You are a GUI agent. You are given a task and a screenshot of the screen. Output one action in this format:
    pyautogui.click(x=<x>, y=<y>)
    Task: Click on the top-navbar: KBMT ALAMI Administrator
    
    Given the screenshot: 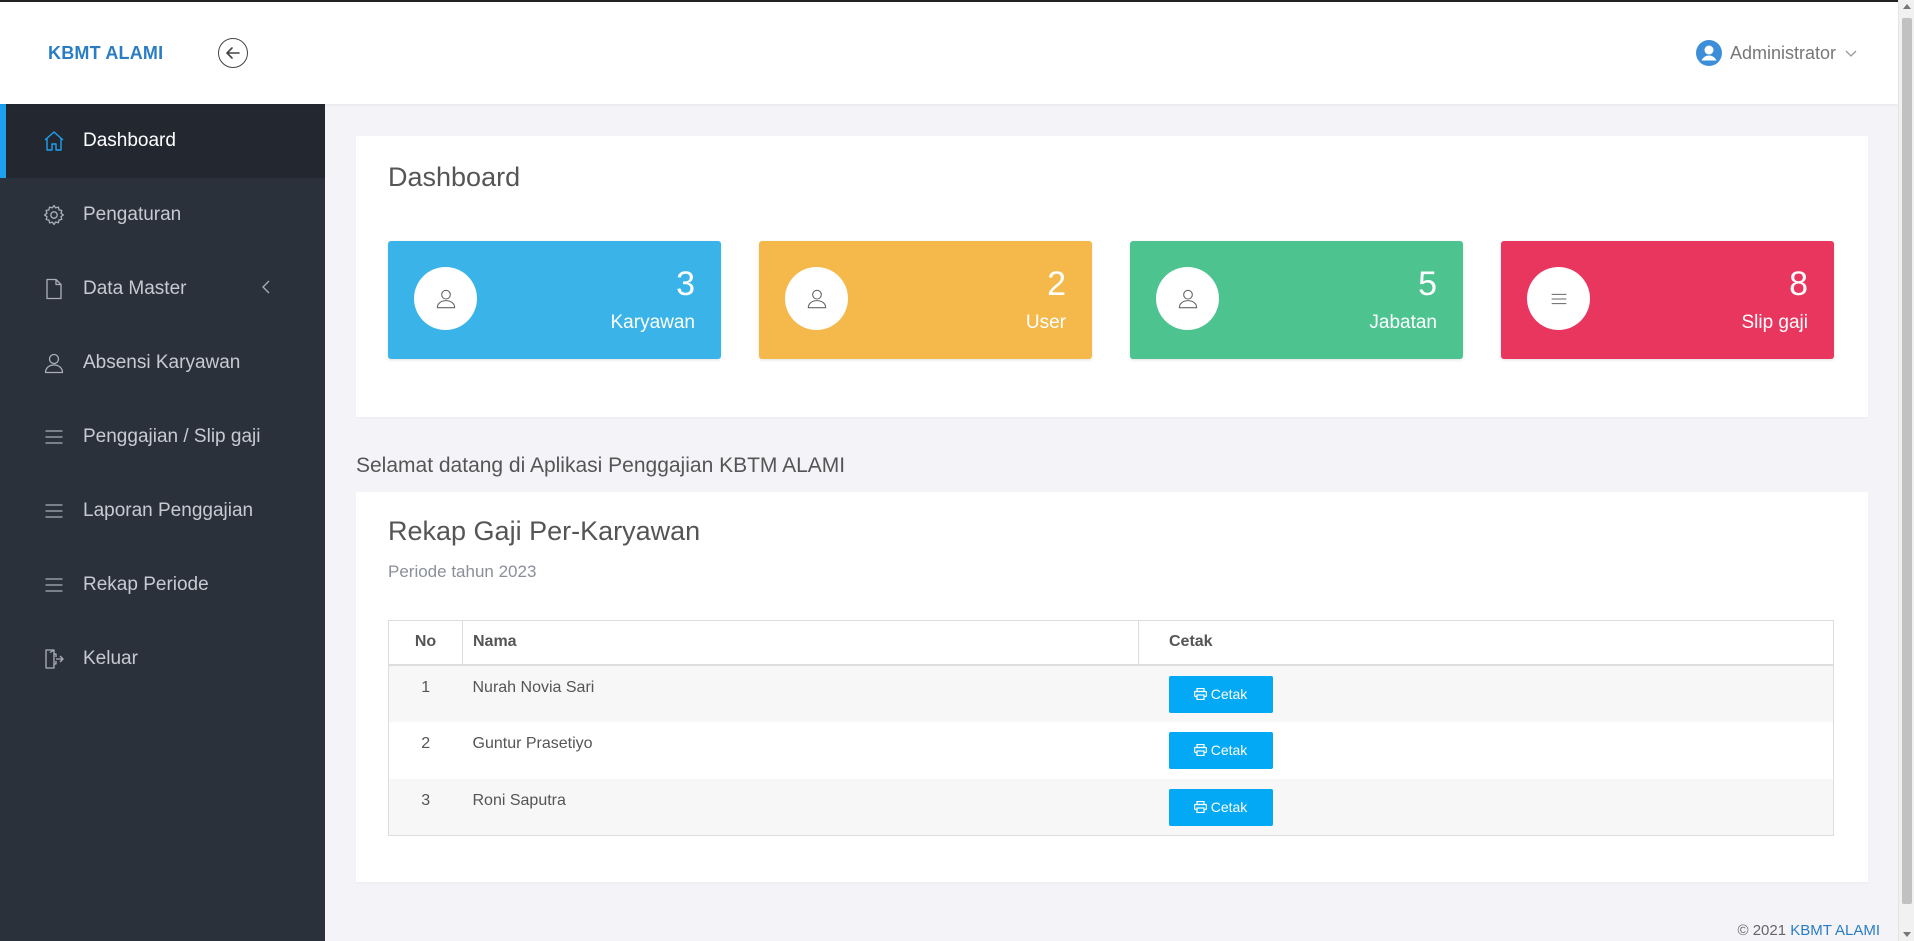 What is the action you would take?
    pyautogui.click(x=949, y=52)
    